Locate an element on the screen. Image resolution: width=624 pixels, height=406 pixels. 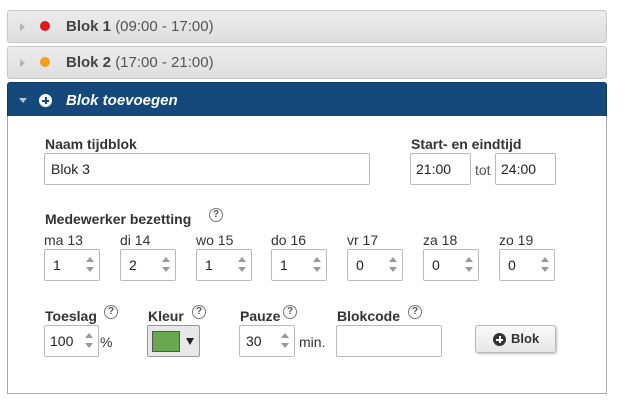
surcharge-input: 100 is located at coordinates (71, 341).